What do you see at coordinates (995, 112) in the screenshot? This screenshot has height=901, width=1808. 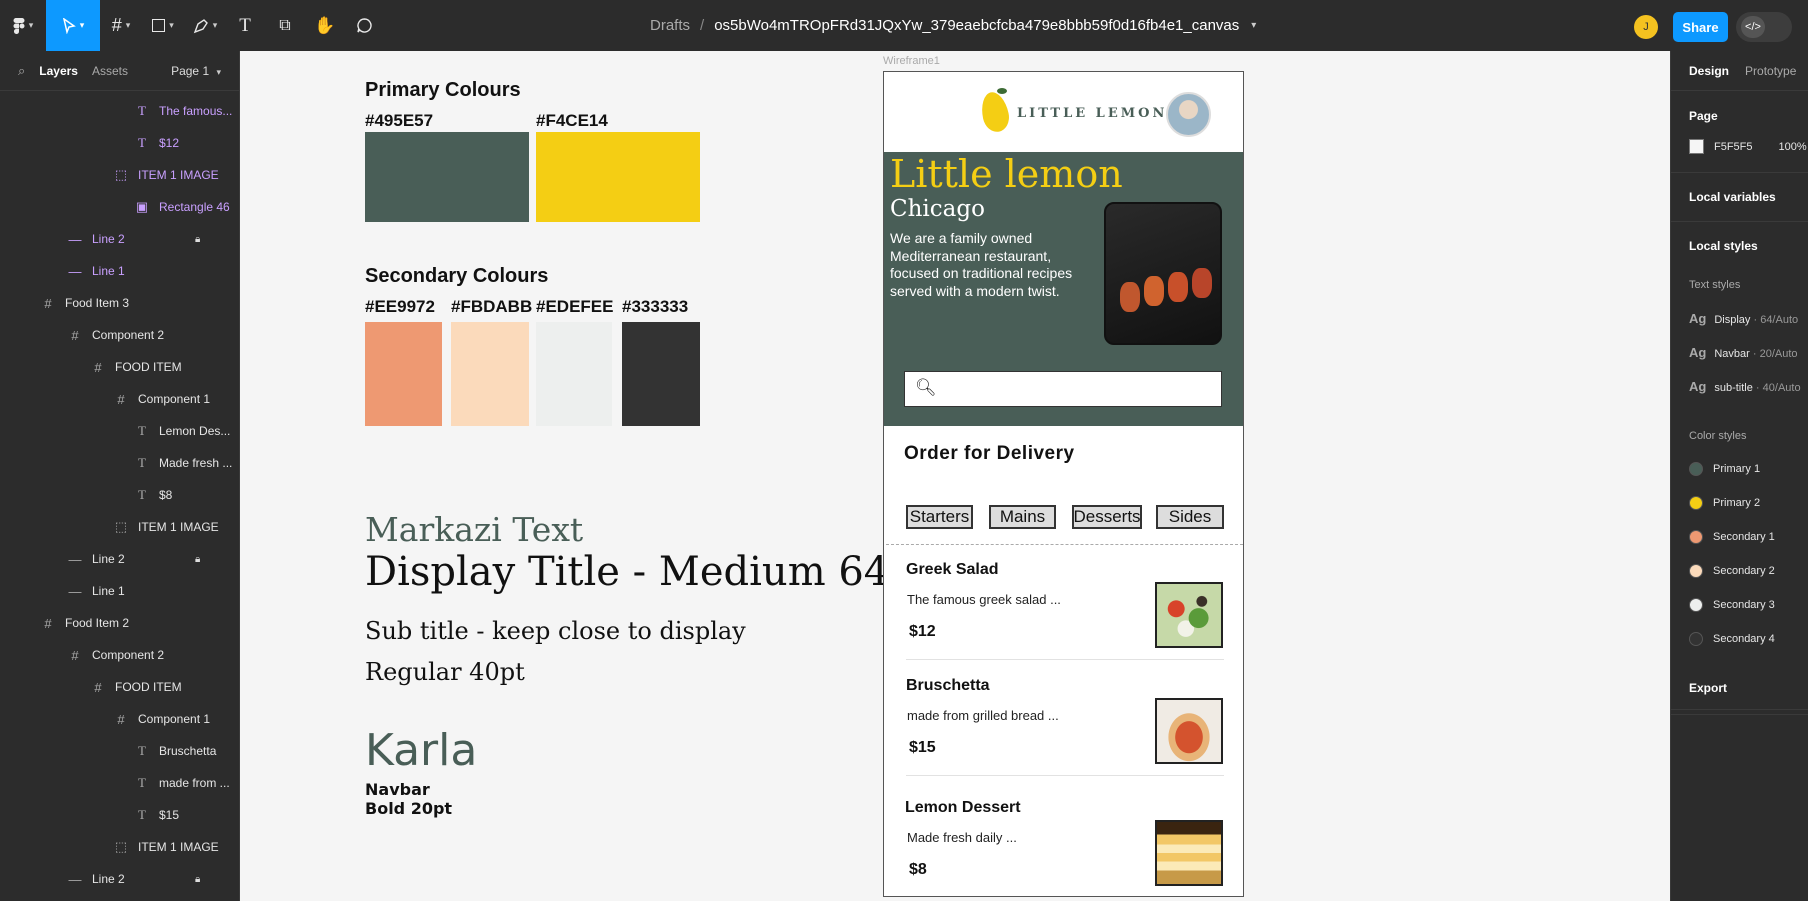 I see `lemon-logo-icon` at bounding box center [995, 112].